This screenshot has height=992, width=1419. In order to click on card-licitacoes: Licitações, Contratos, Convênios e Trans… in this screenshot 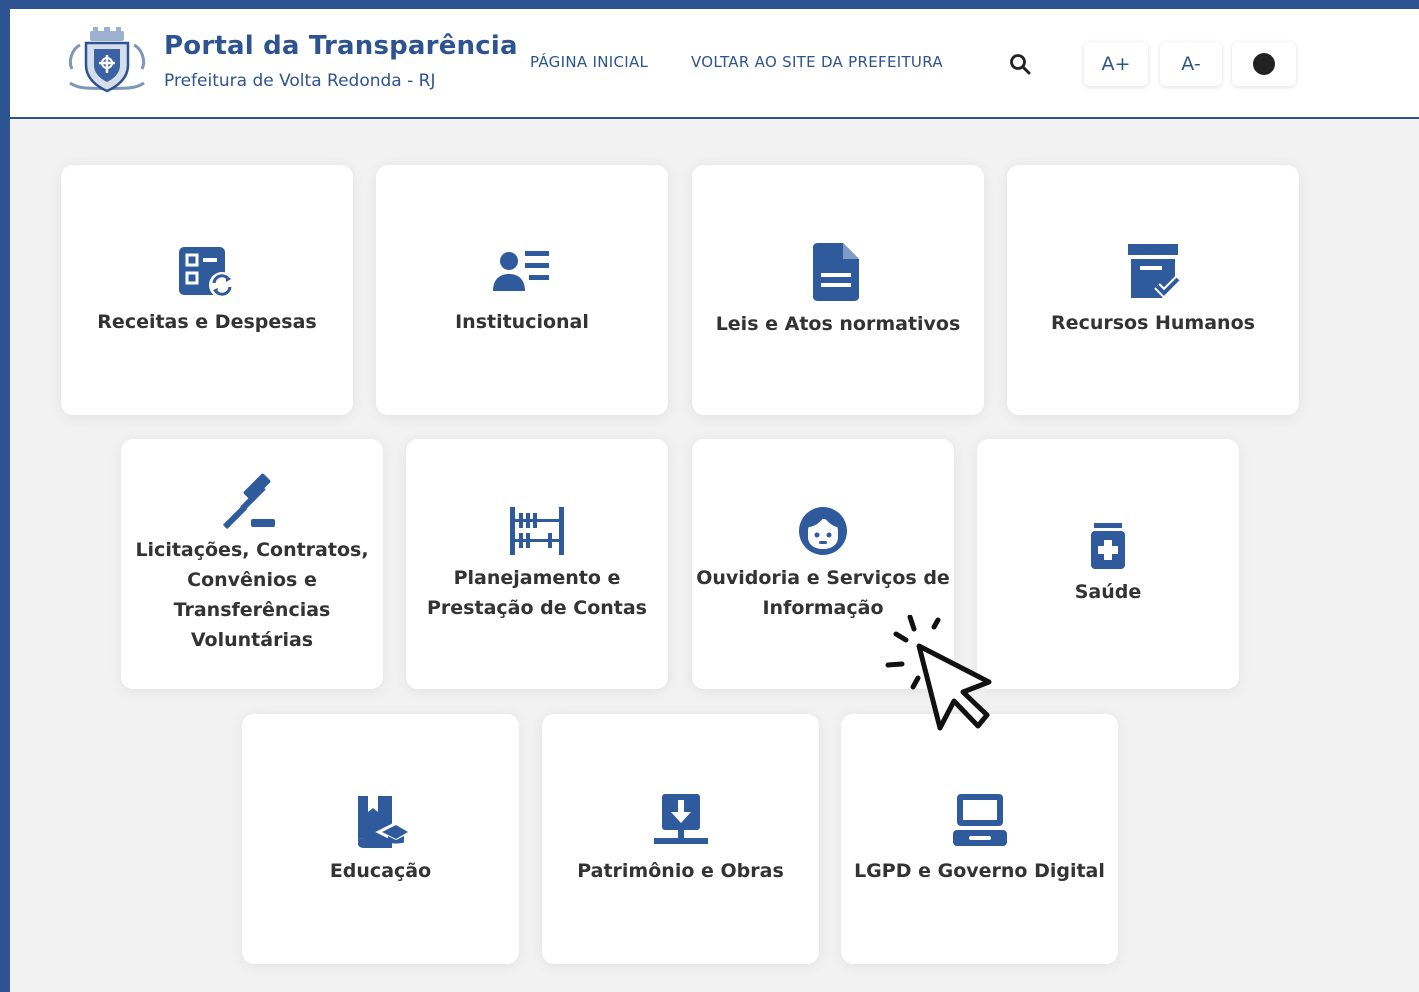, I will do `click(252, 564)`.